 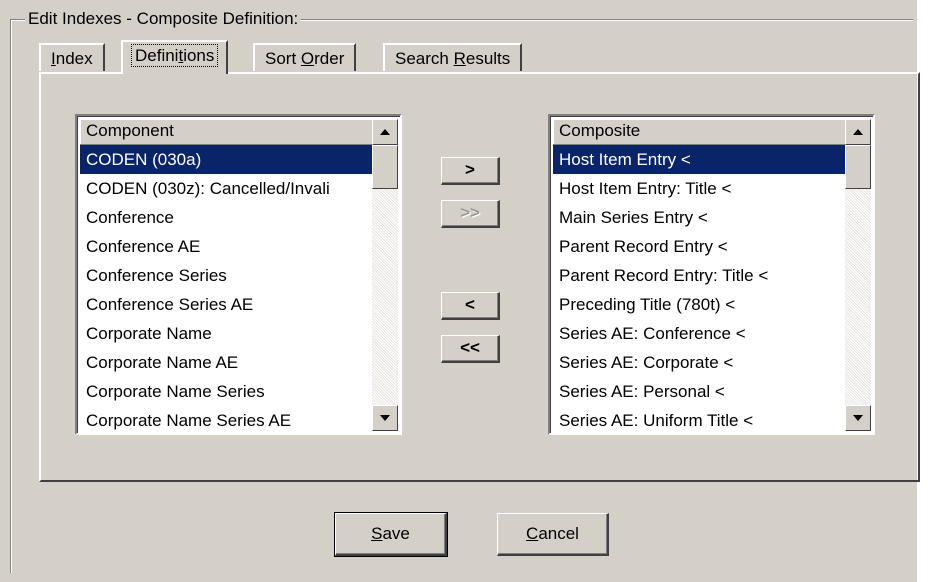 I want to click on composite-scrollbar, so click(x=858, y=275).